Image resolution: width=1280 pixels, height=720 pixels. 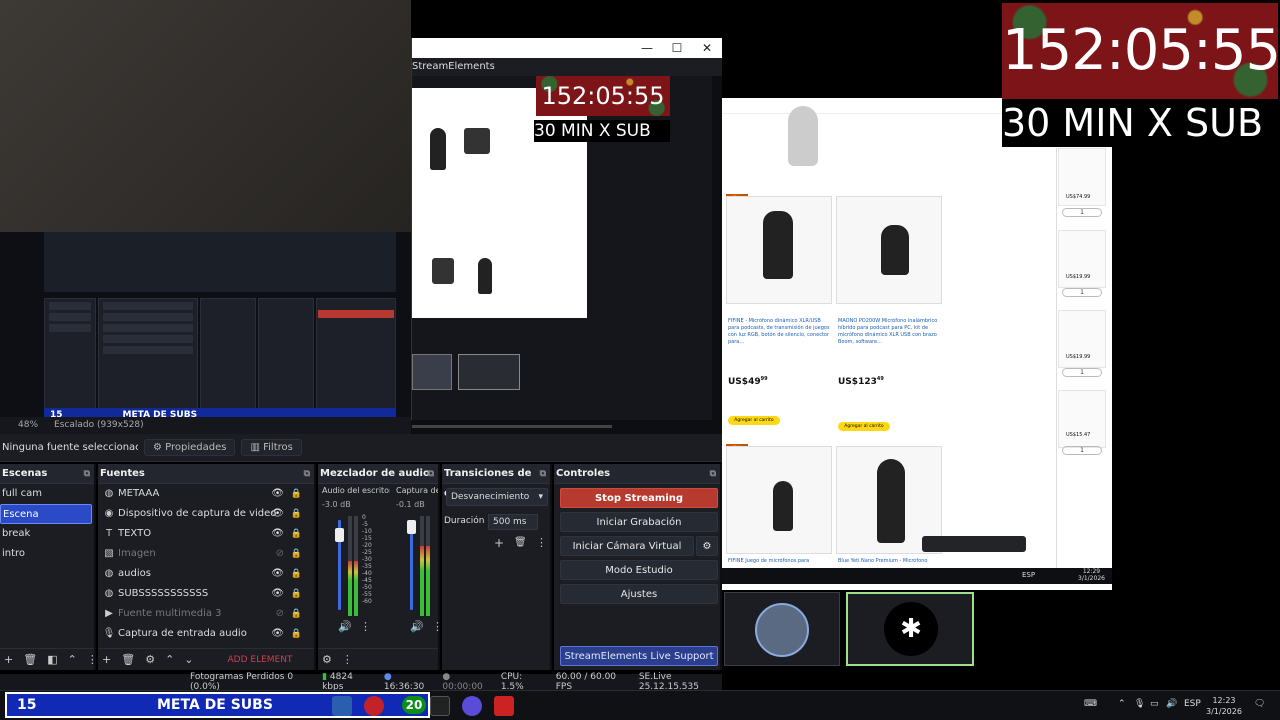 What do you see at coordinates (205, 327) in the screenshot?
I see `nested-obs-preview` at bounding box center [205, 327].